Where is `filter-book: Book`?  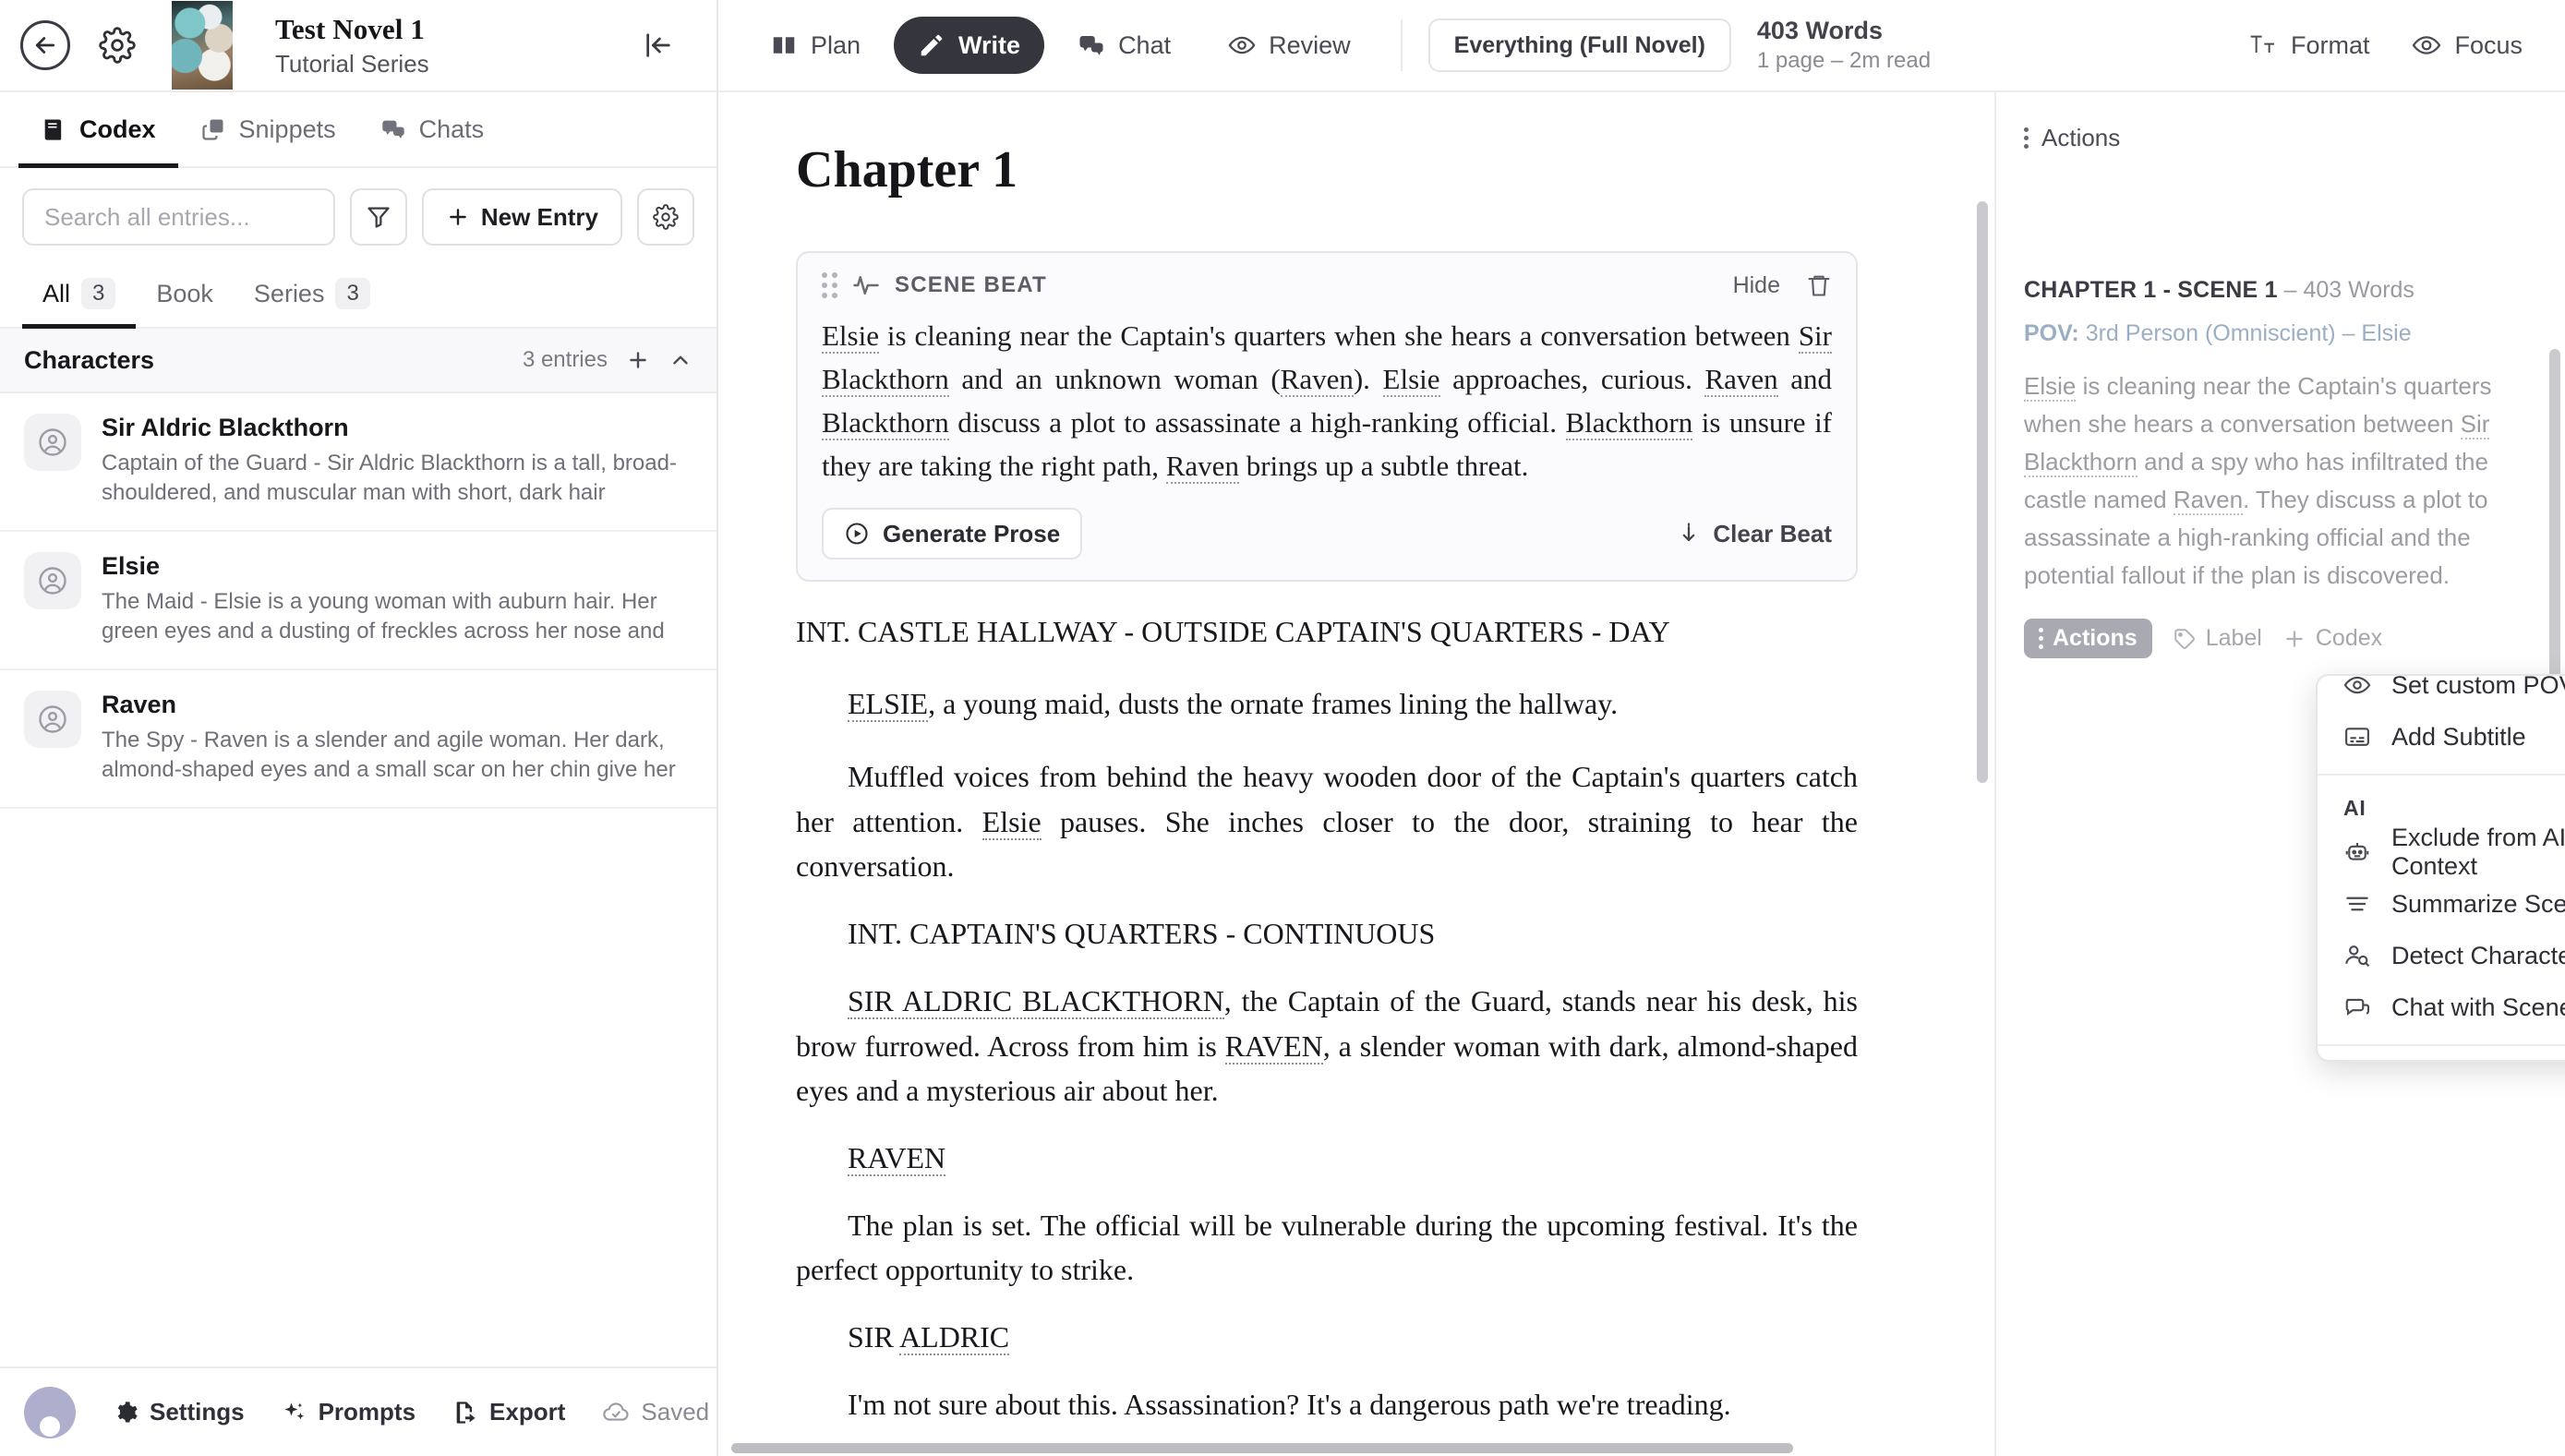
filter-book: Book is located at coordinates (185, 293).